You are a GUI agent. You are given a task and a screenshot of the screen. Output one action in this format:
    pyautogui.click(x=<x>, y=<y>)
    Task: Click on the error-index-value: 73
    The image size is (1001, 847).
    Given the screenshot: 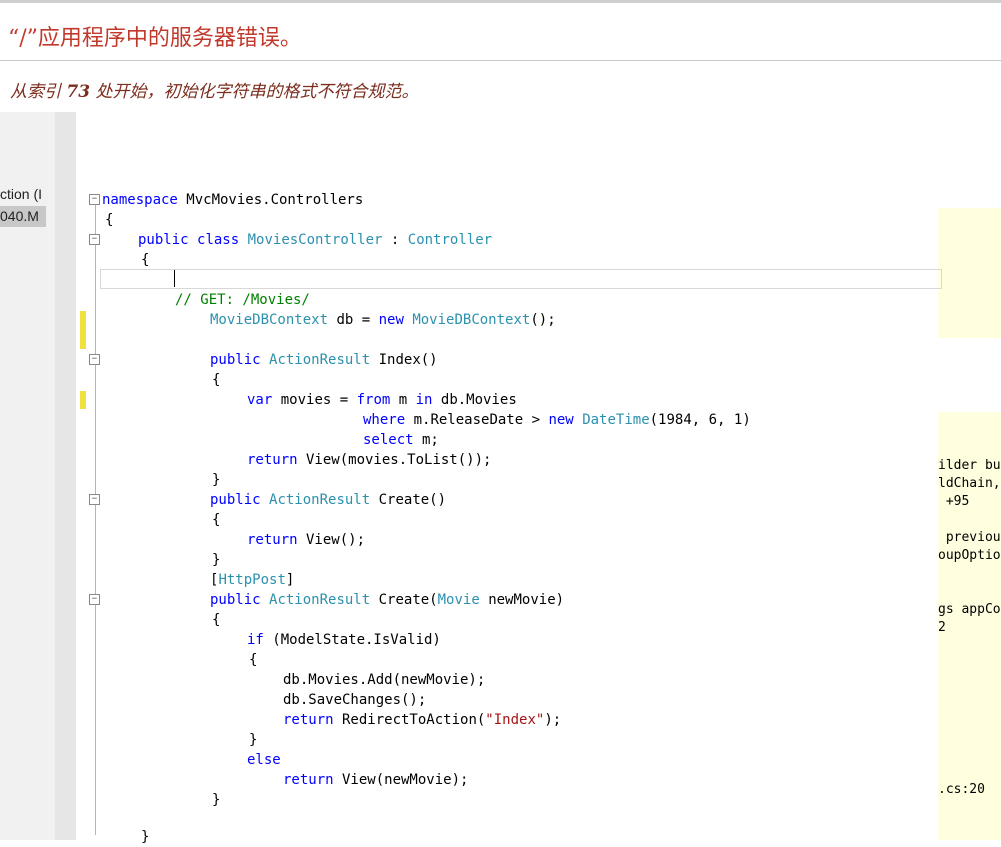 What is the action you would take?
    pyautogui.click(x=78, y=92)
    